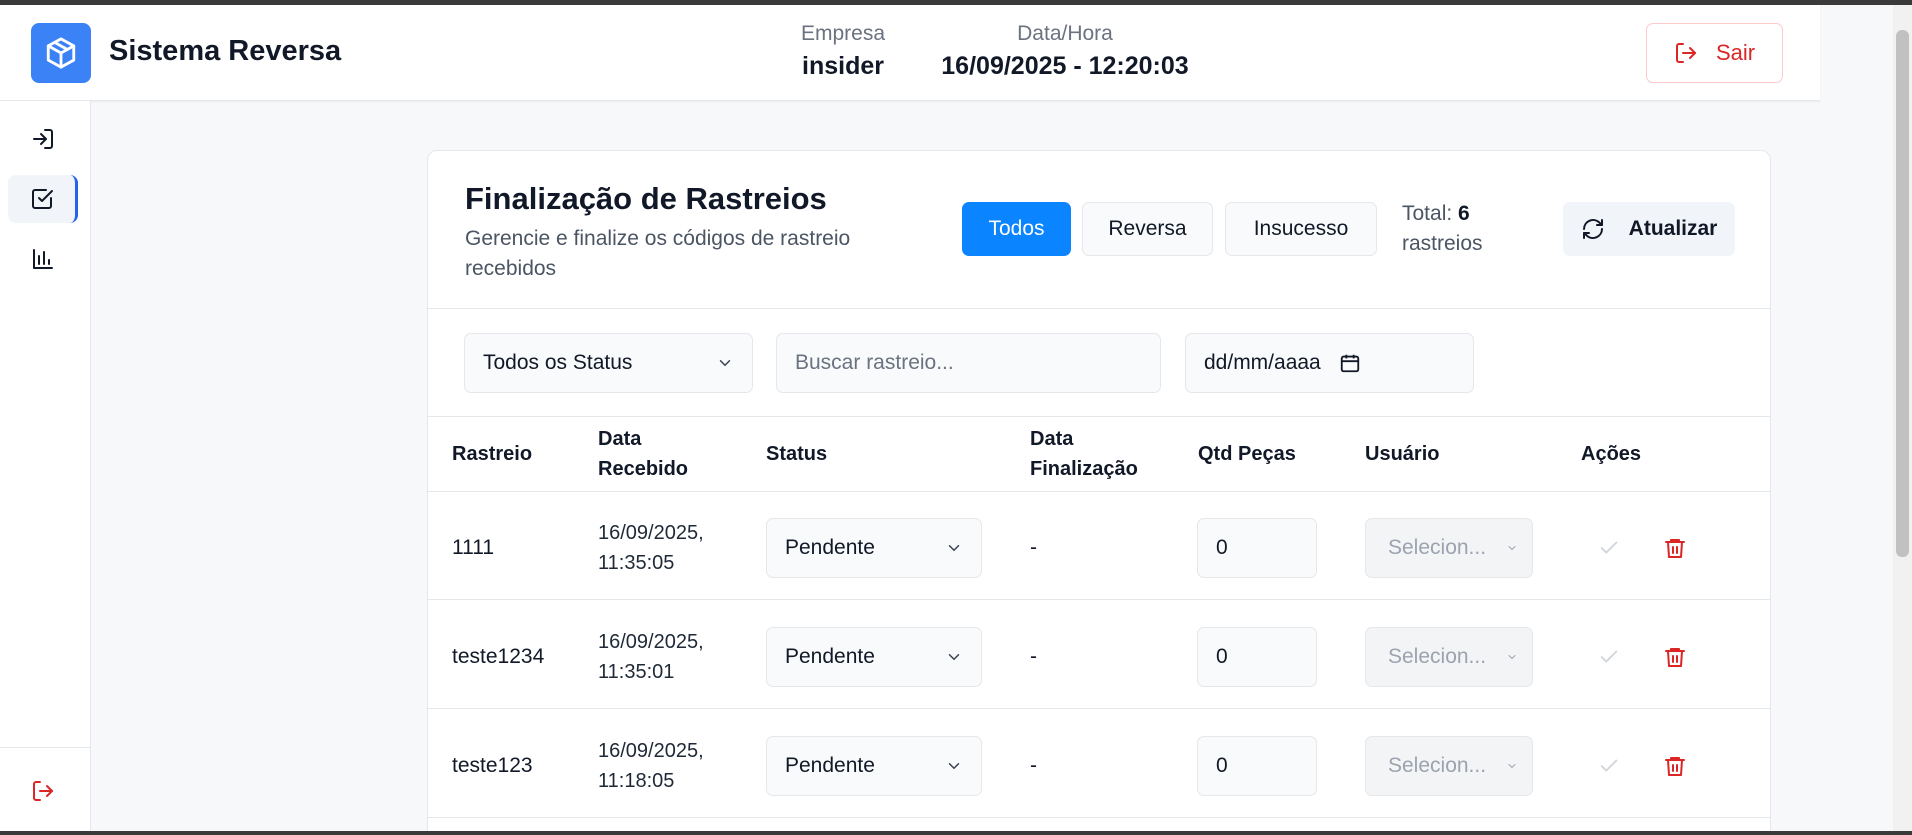 This screenshot has width=1912, height=835. Describe the element at coordinates (492, 454) in the screenshot. I see `col-rastreio: Rastreio` at that location.